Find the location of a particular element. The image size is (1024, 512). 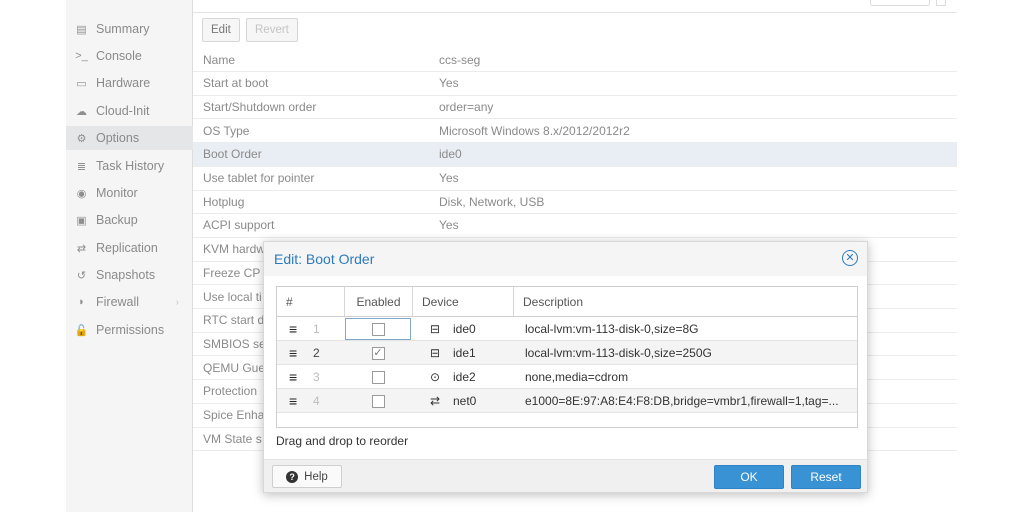

ok-button: OK is located at coordinates (749, 477).